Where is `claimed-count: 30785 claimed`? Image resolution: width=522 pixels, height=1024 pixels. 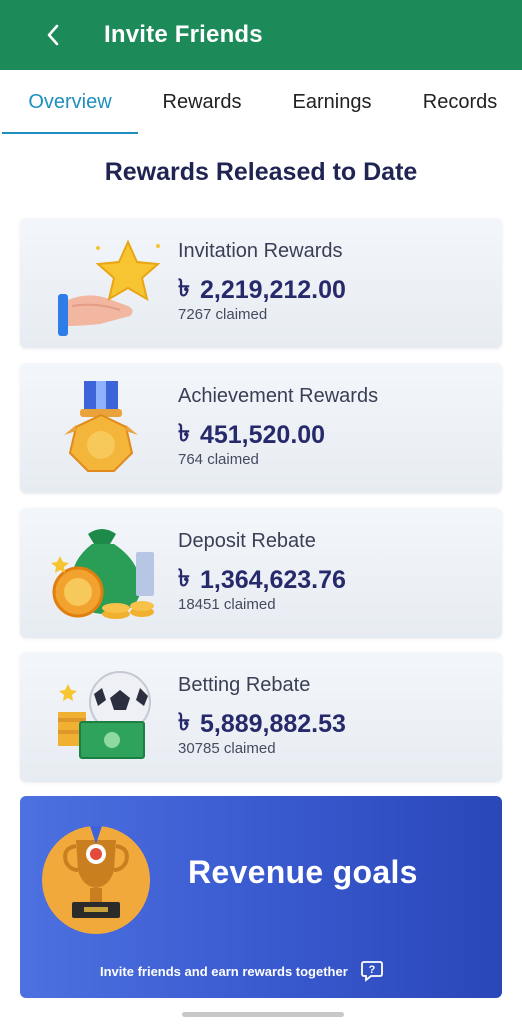
claimed-count: 30785 claimed is located at coordinates (227, 748).